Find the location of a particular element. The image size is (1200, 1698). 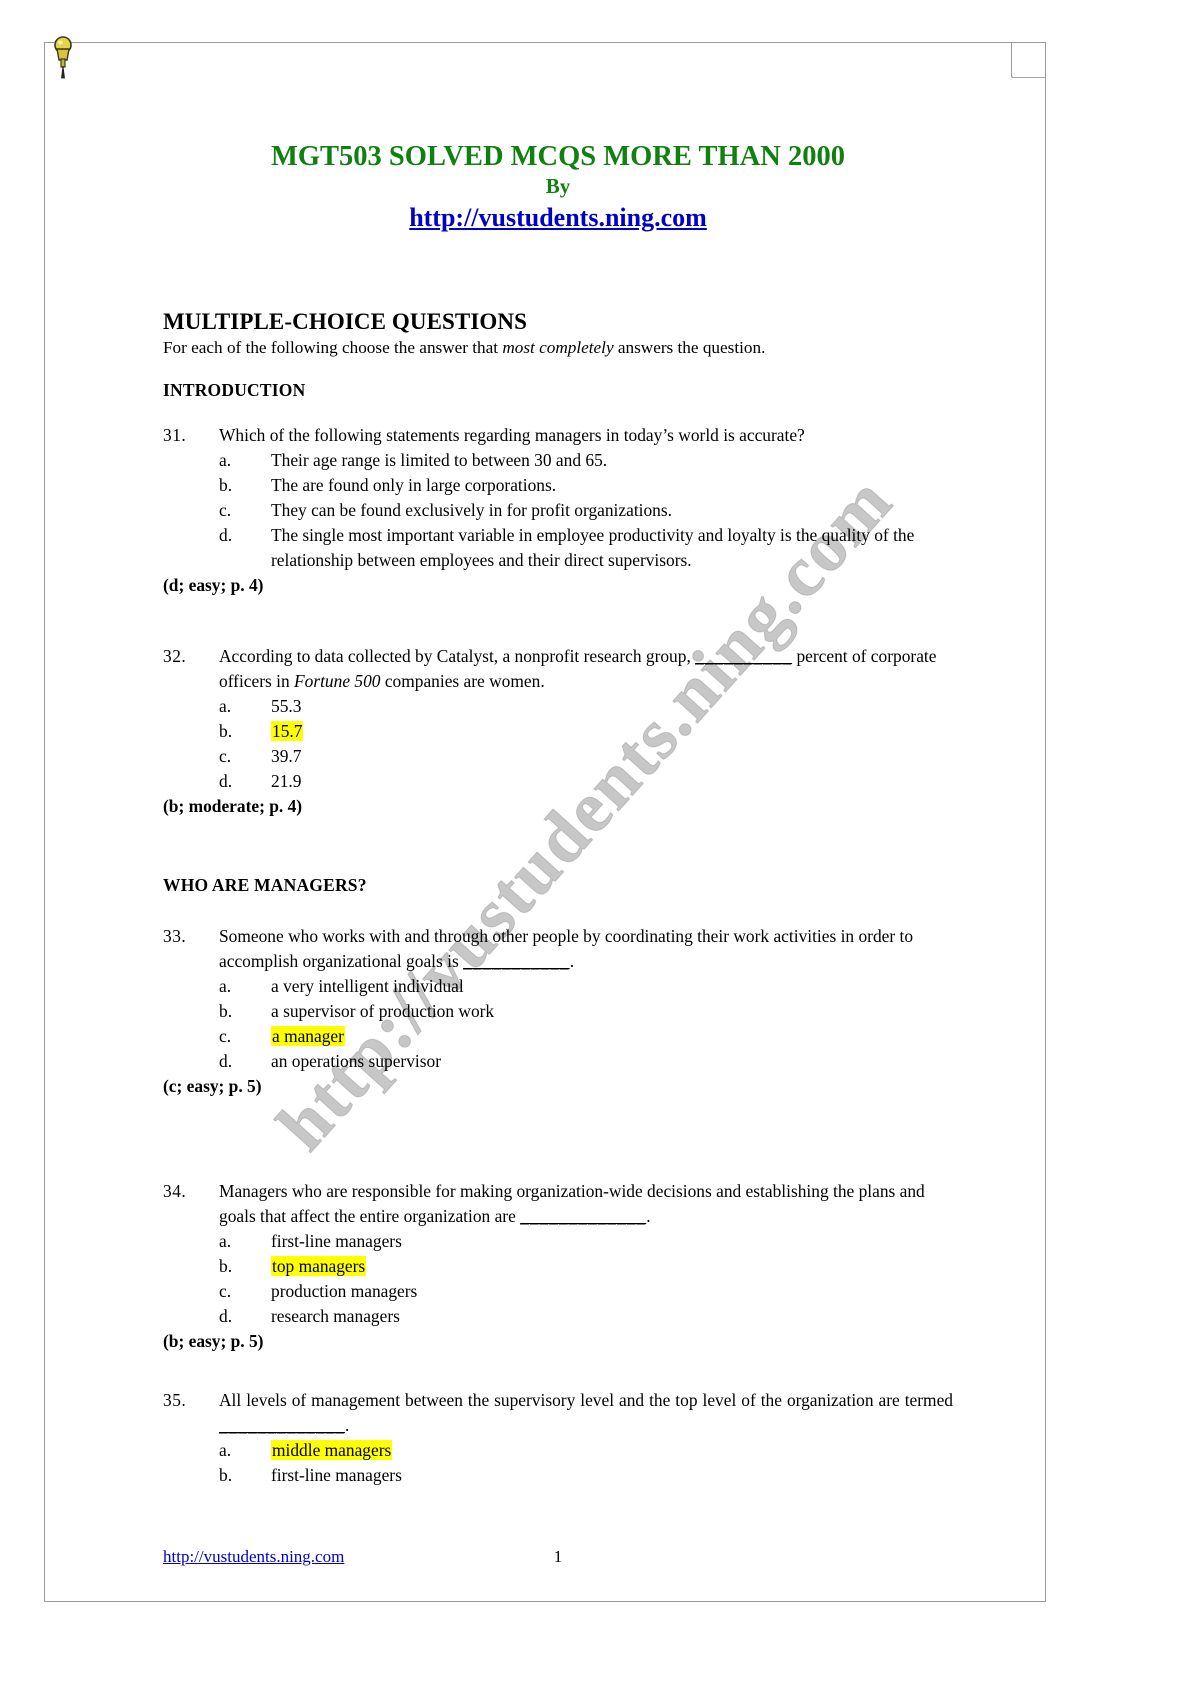

subheading-who-are-managers: WHO ARE MANAGERS? is located at coordinates (265, 885).